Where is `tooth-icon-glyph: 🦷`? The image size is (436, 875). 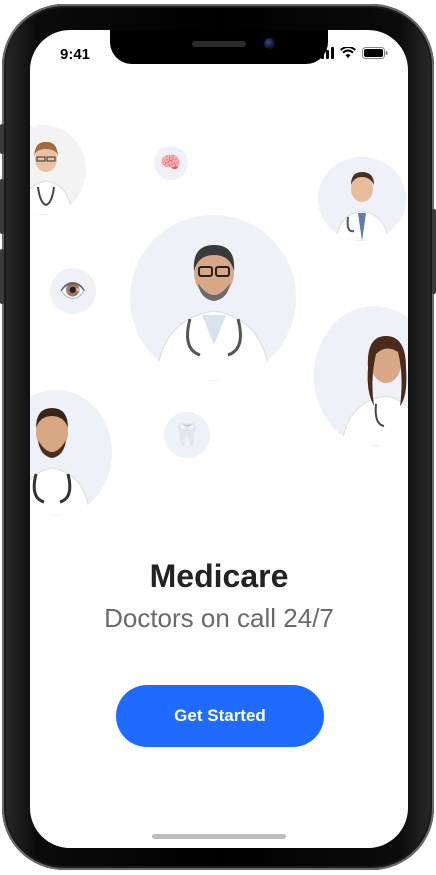 tooth-icon-glyph: 🦷 is located at coordinates (187, 434).